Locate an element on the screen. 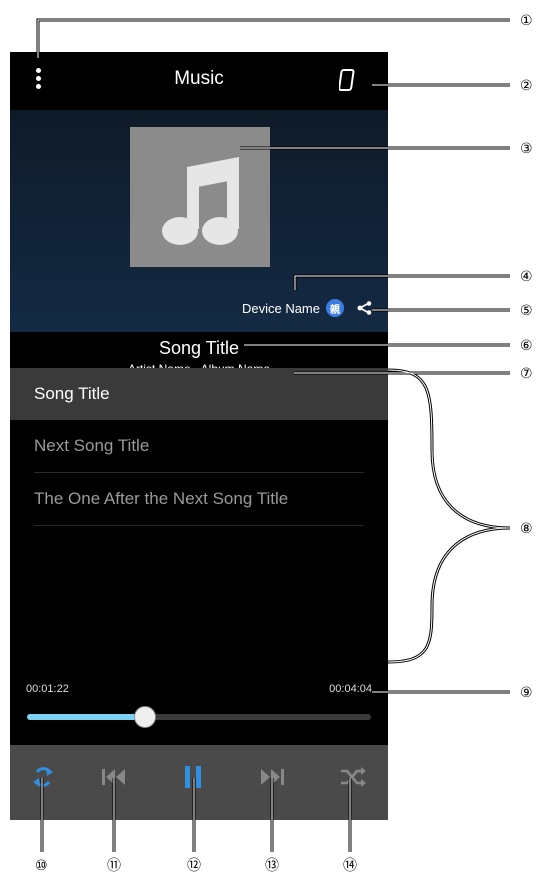  callout-5: ⑤ is located at coordinates (526, 311).